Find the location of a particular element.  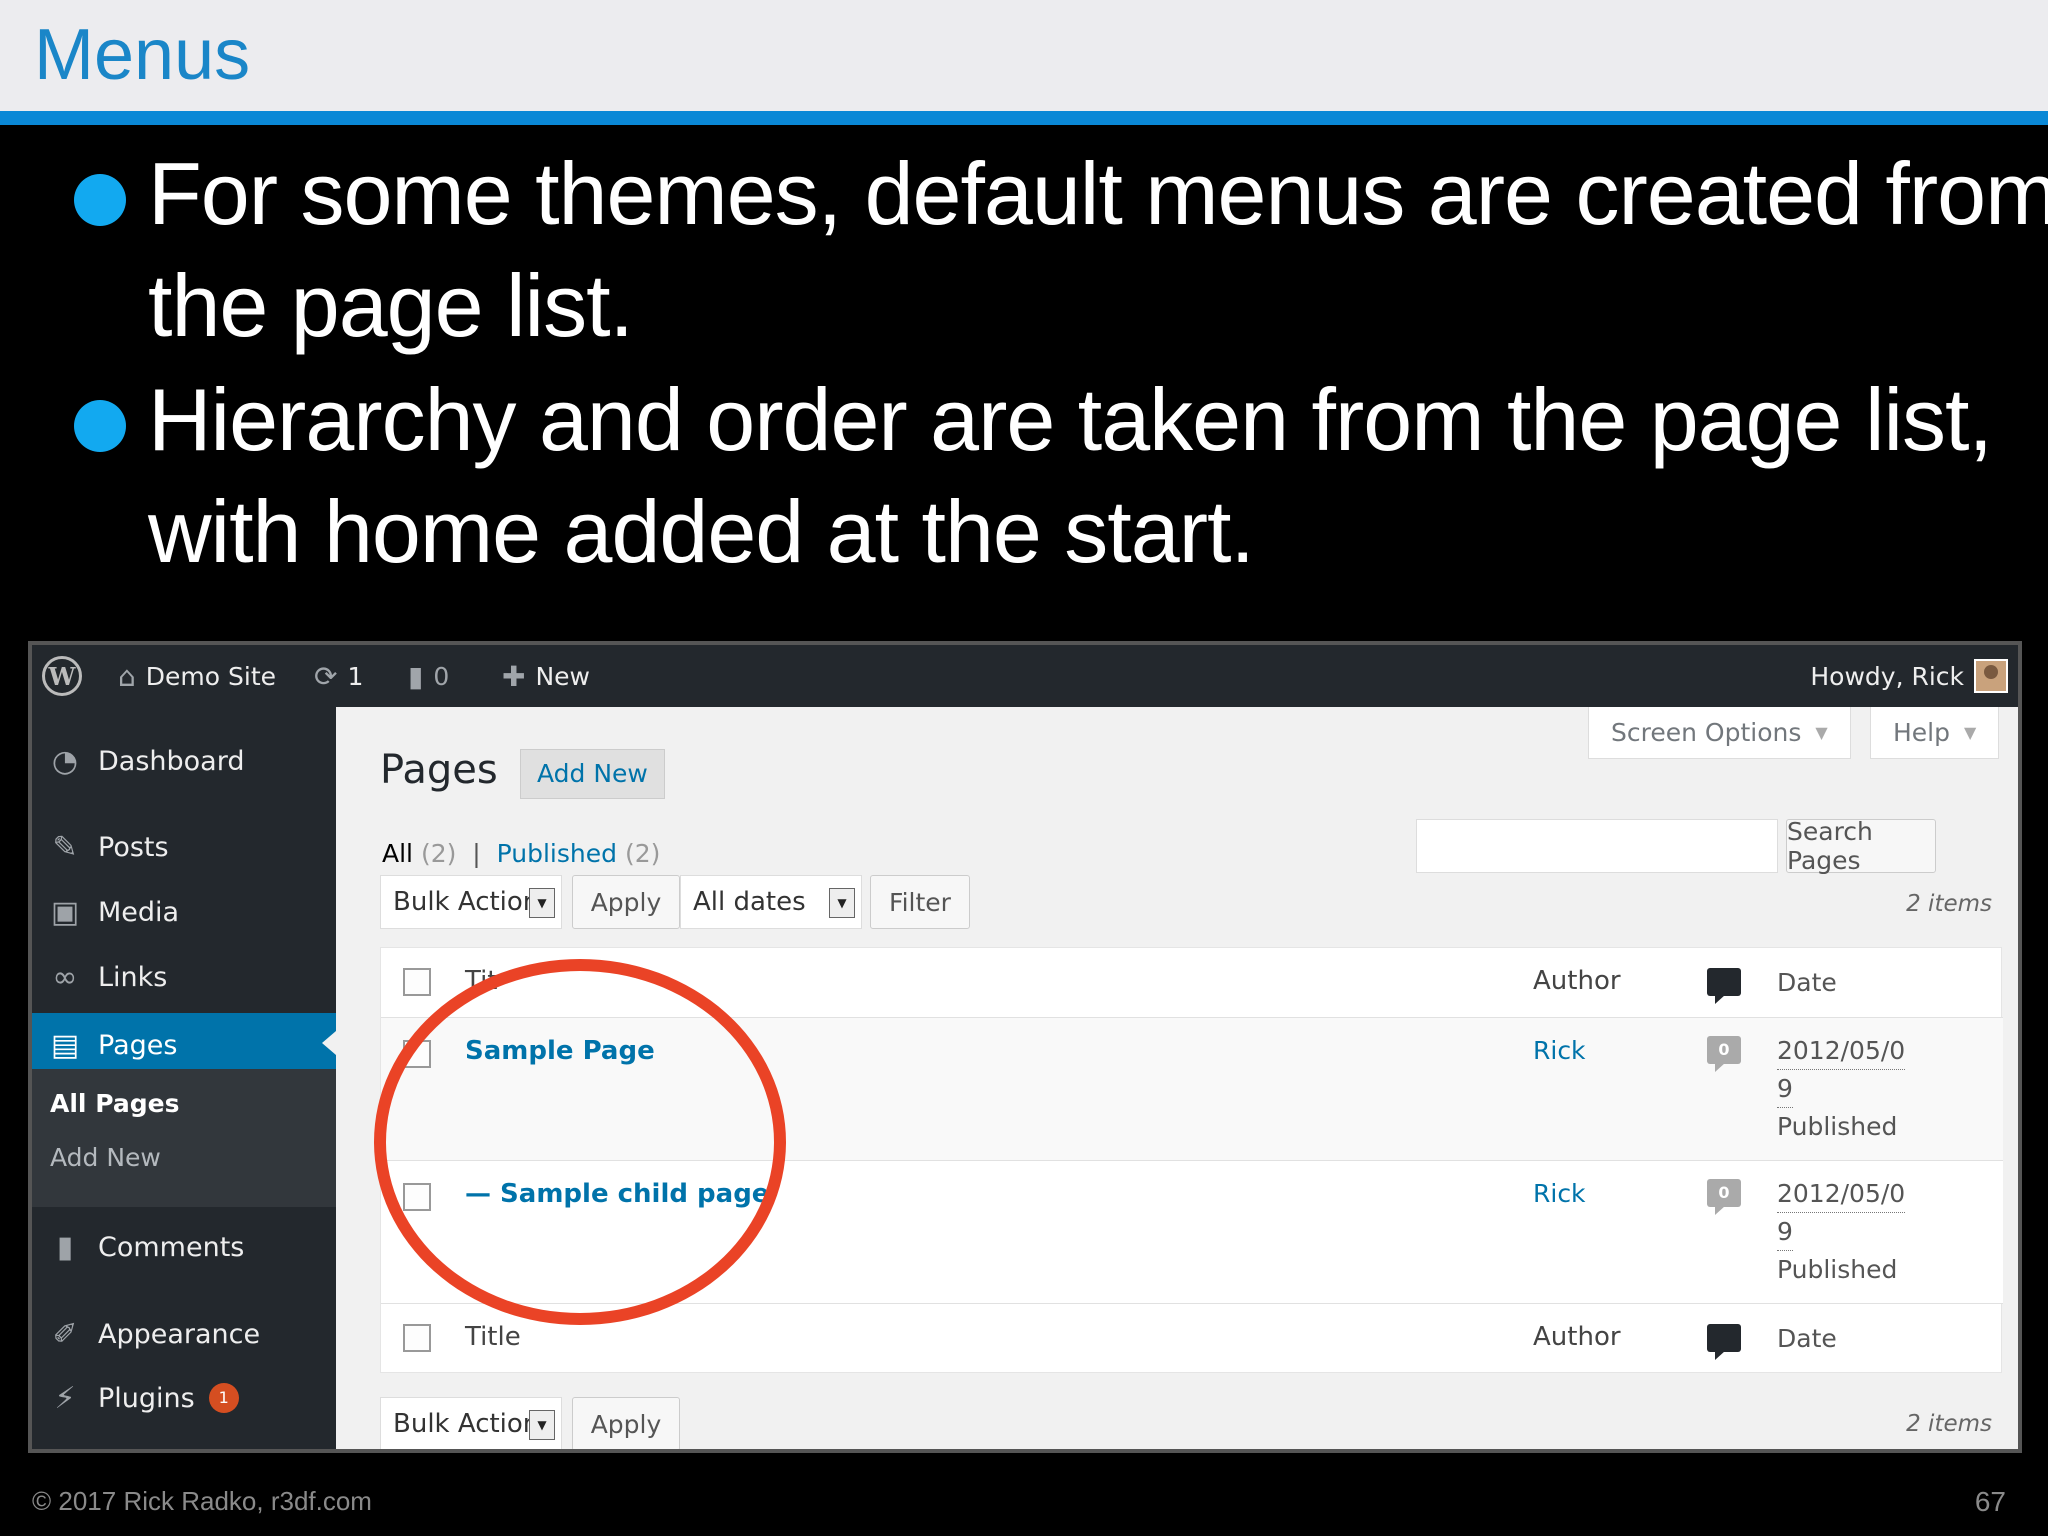

slide-title: Menus is located at coordinates (142, 55).